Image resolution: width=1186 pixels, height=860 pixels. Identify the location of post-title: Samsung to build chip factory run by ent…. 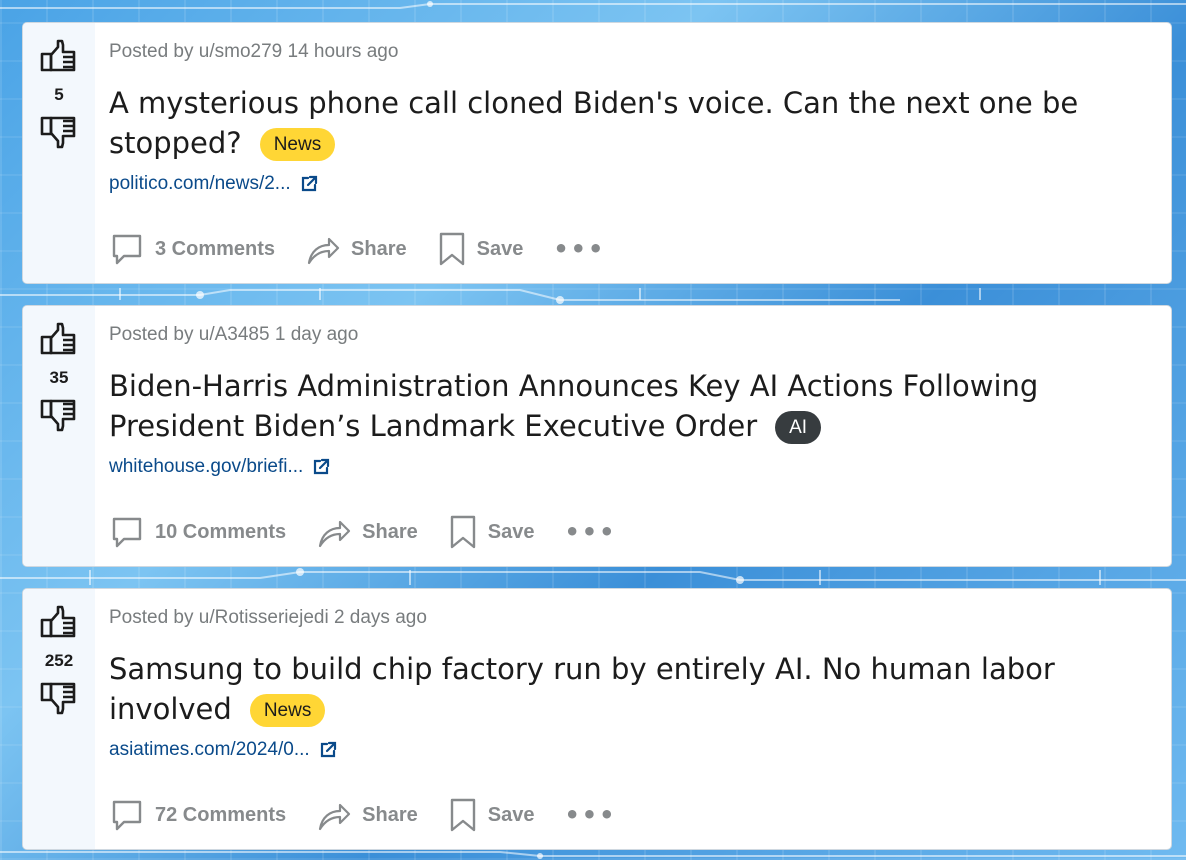
(610, 689).